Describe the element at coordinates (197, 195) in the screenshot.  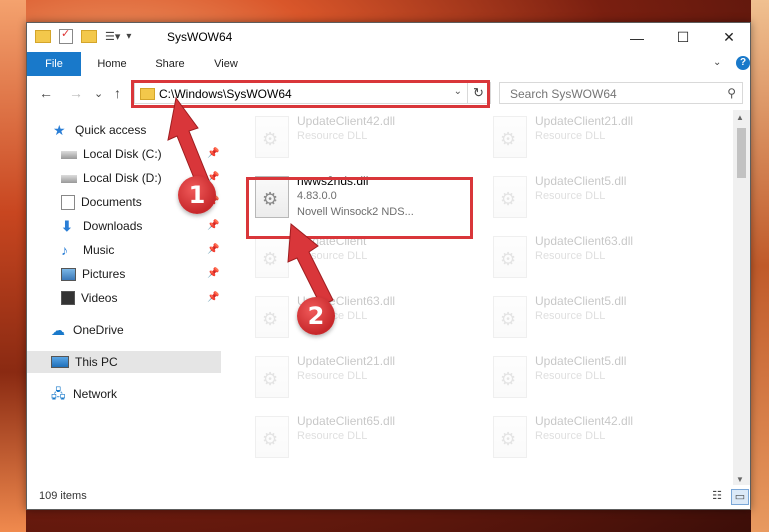
I see `step-one-badge: 1` at that location.